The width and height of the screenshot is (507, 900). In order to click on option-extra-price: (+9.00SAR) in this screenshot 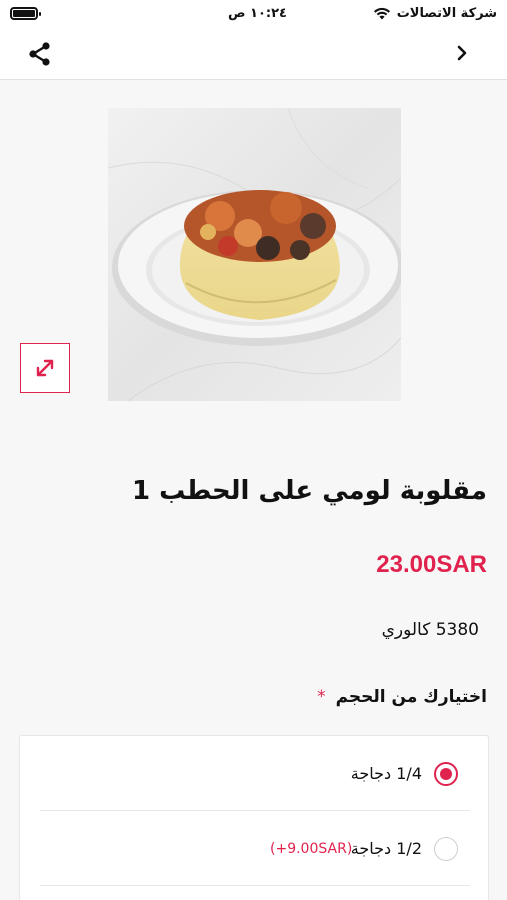, I will do `click(311, 849)`.